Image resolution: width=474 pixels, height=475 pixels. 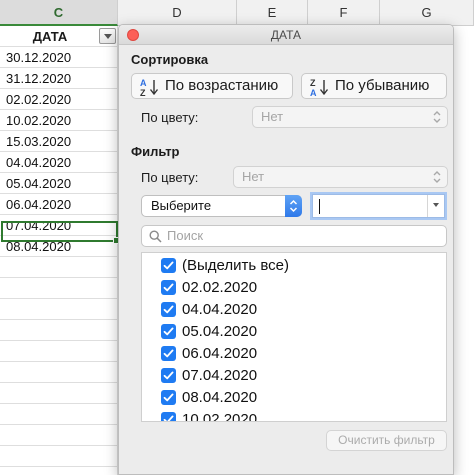 I want to click on filter-item-label: 10.02.2020, so click(x=220, y=416).